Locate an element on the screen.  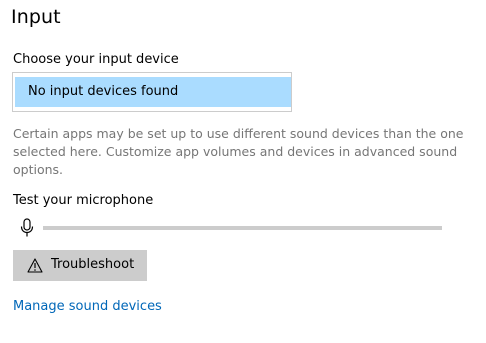
manage-sound-devices-link: Manage sound devices is located at coordinates (87, 306).